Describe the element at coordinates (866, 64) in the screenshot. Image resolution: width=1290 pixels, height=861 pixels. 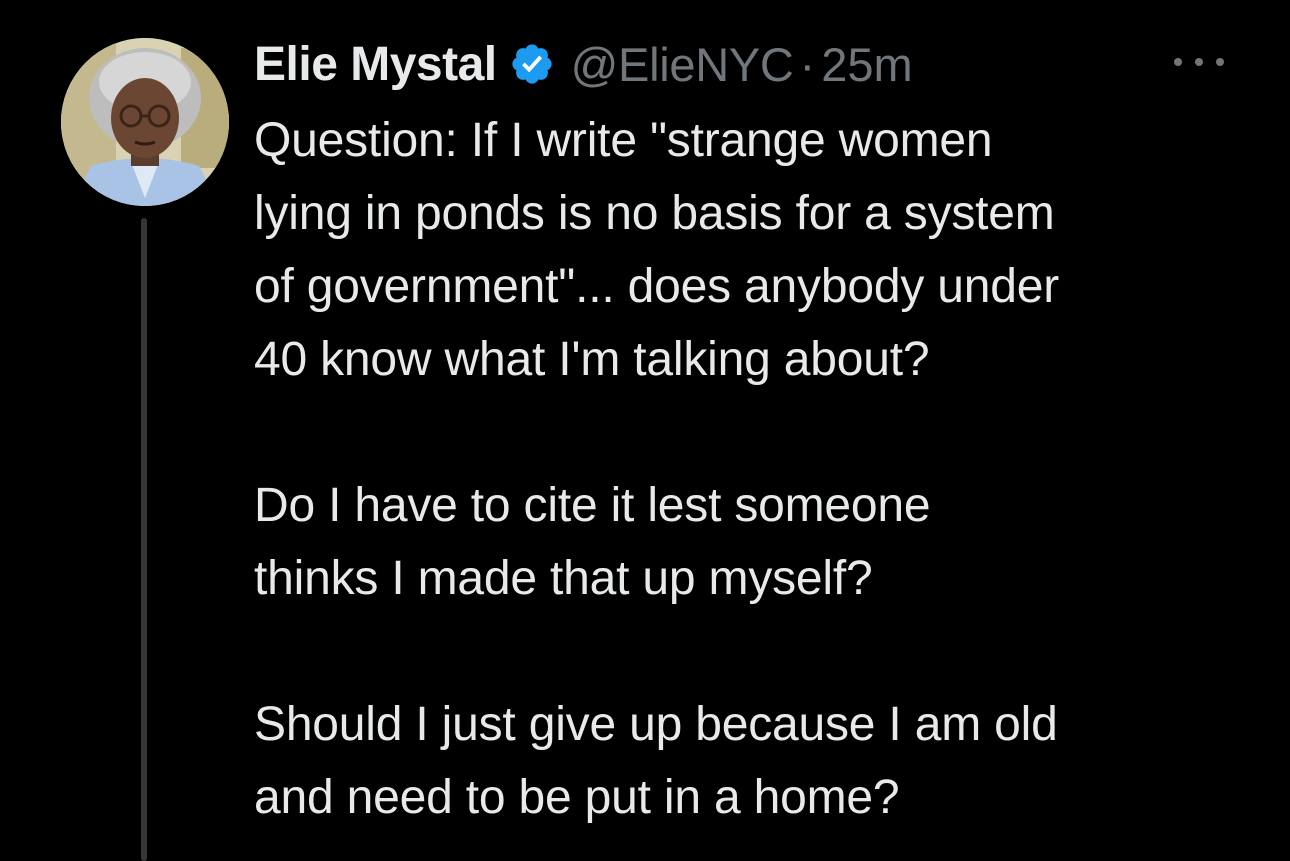
I see `timestamp: 25m` at that location.